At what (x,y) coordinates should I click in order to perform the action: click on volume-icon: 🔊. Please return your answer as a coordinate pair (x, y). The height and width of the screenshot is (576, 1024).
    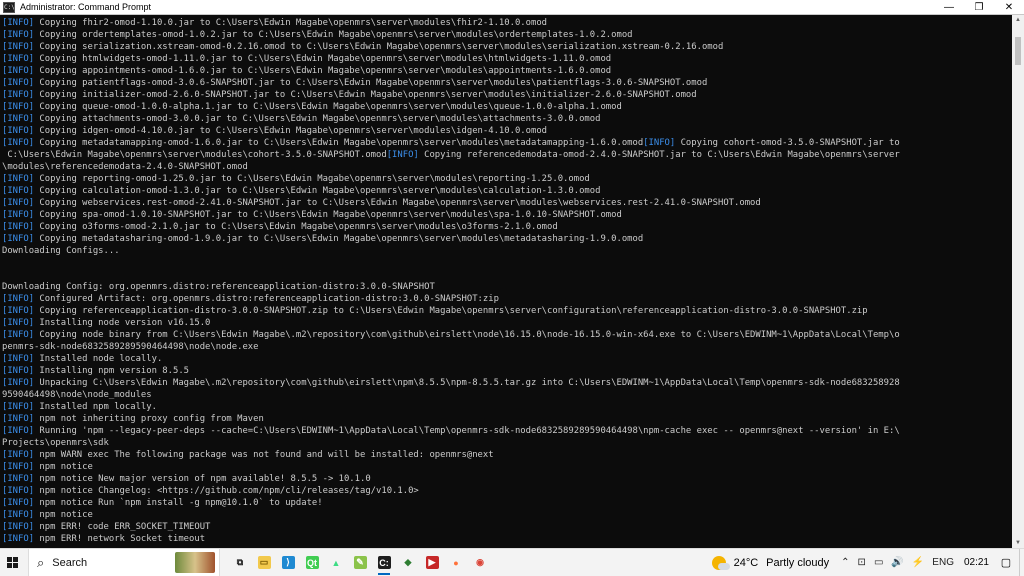
    Looking at the image, I should click on (897, 562).